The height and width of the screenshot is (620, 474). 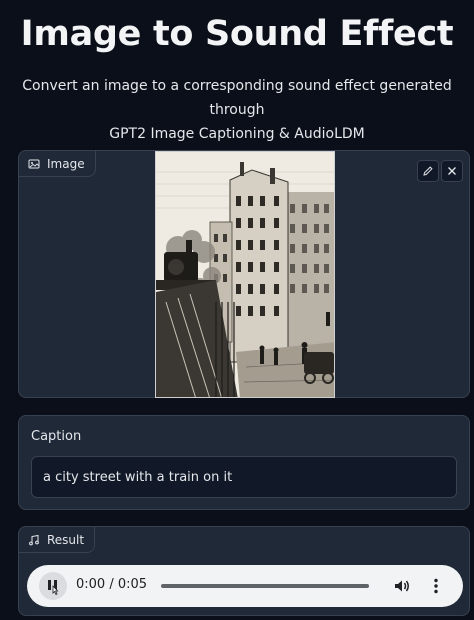 What do you see at coordinates (66, 163) in the screenshot?
I see `image-label: Image` at bounding box center [66, 163].